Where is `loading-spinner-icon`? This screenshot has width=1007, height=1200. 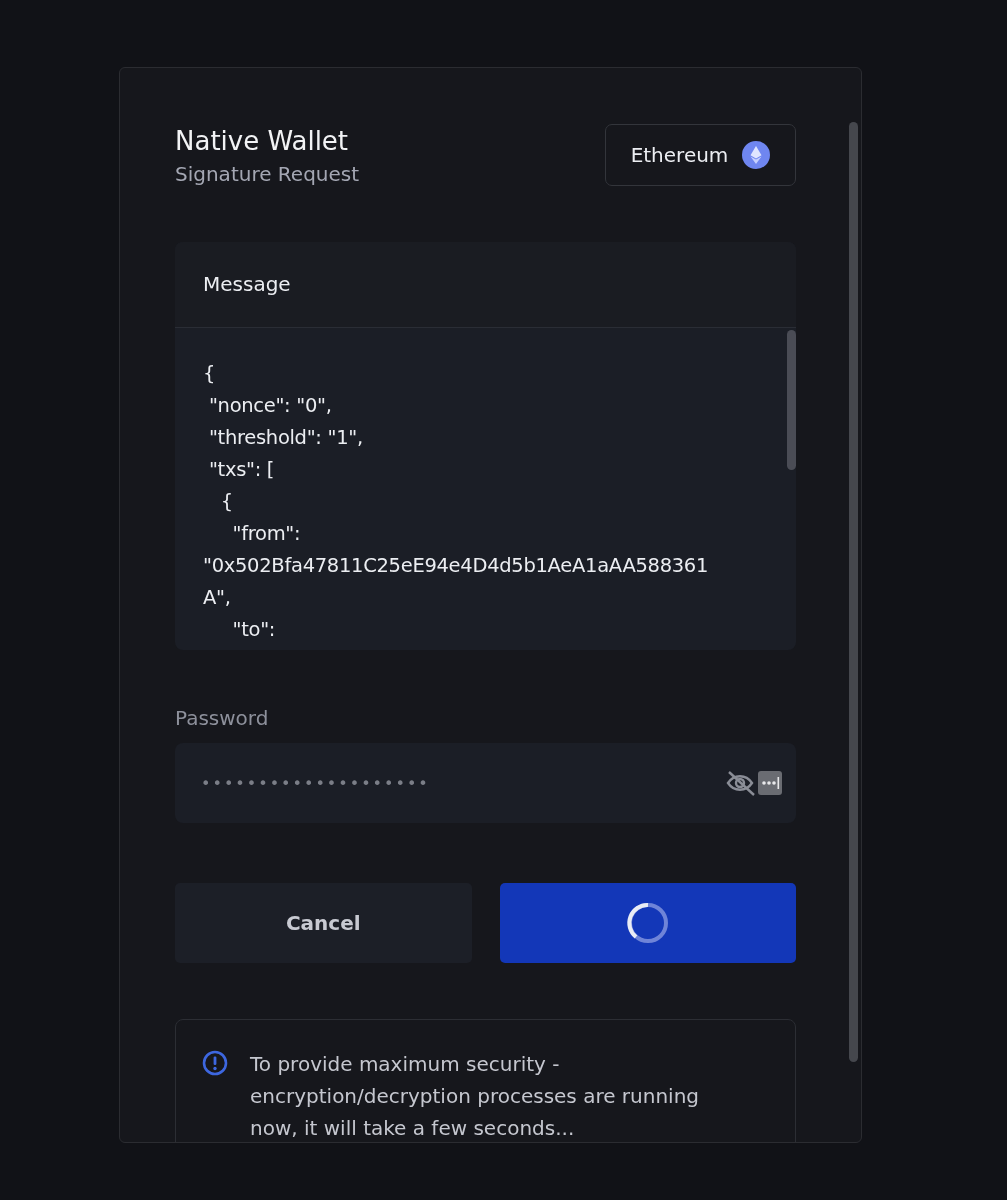
loading-spinner-icon is located at coordinates (647, 923).